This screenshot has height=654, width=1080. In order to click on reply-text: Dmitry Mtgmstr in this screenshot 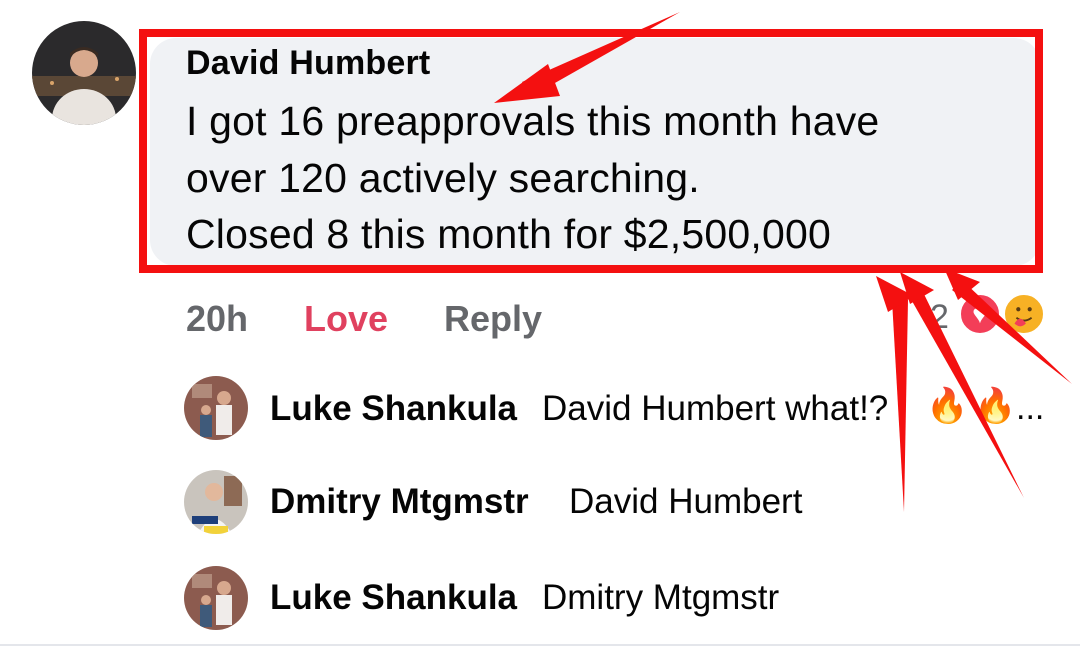, I will do `click(661, 597)`.